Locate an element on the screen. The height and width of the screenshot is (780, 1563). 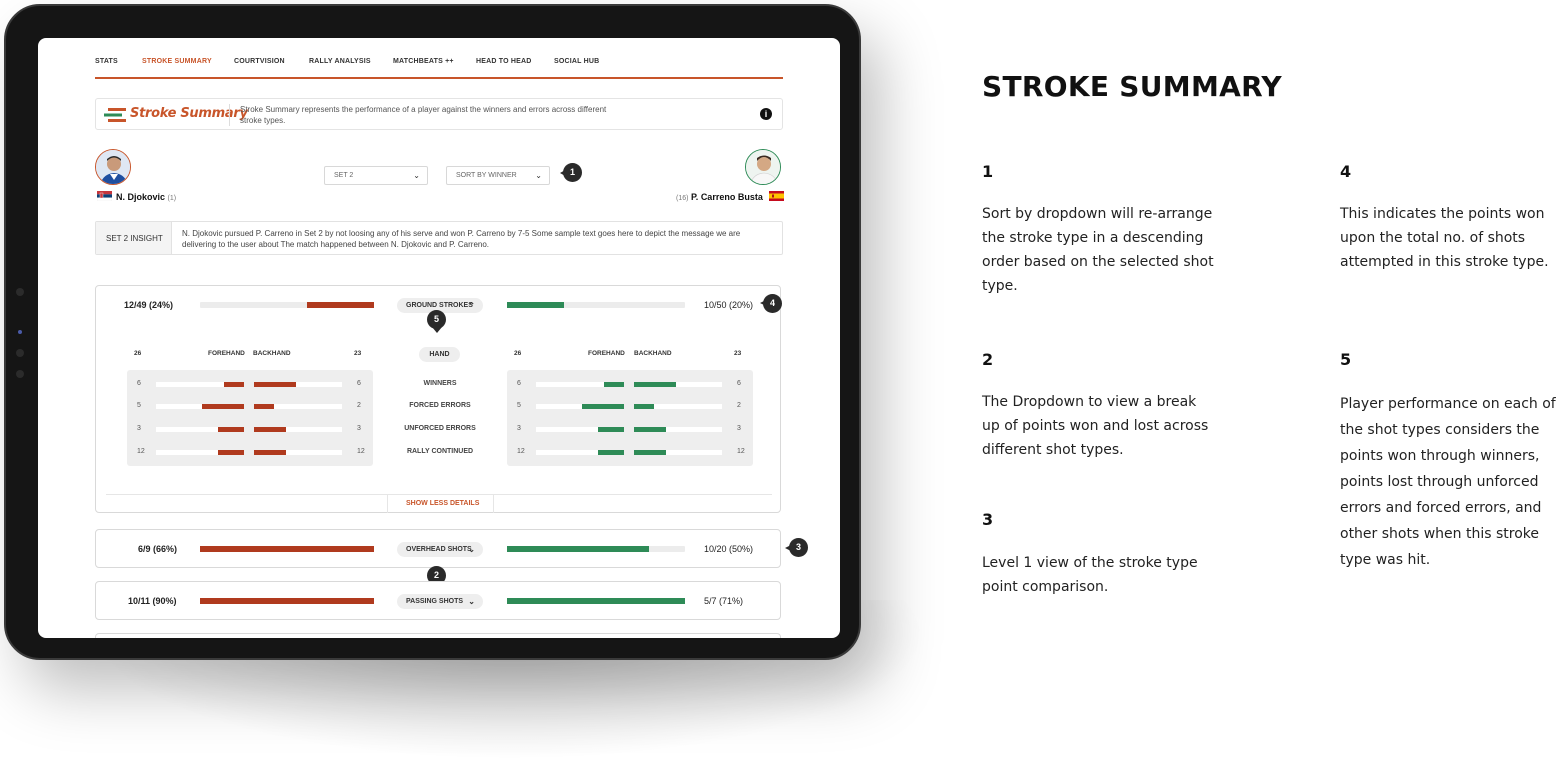
tab-rally-analysis: RALLY ANALYSIS is located at coordinates (351, 66).